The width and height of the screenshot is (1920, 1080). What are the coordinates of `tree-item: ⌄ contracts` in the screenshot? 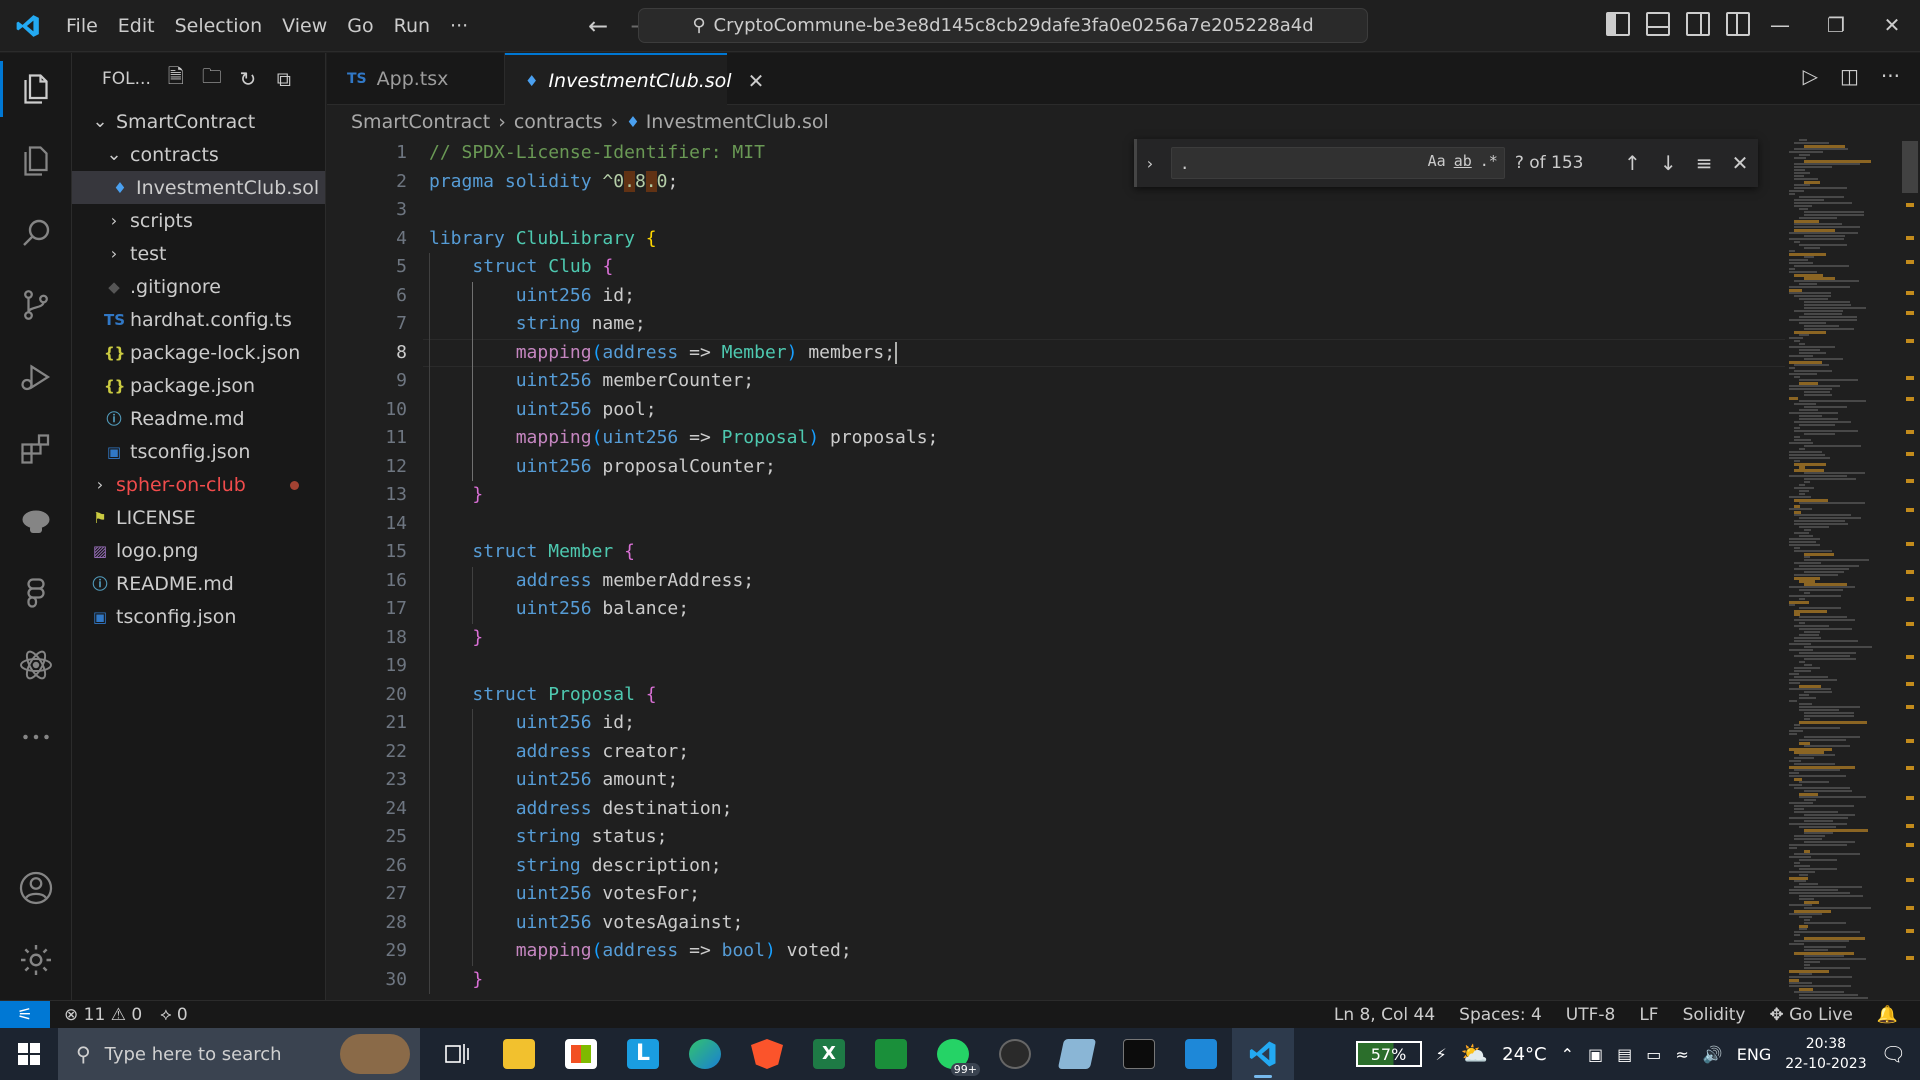 It's located at (198, 154).